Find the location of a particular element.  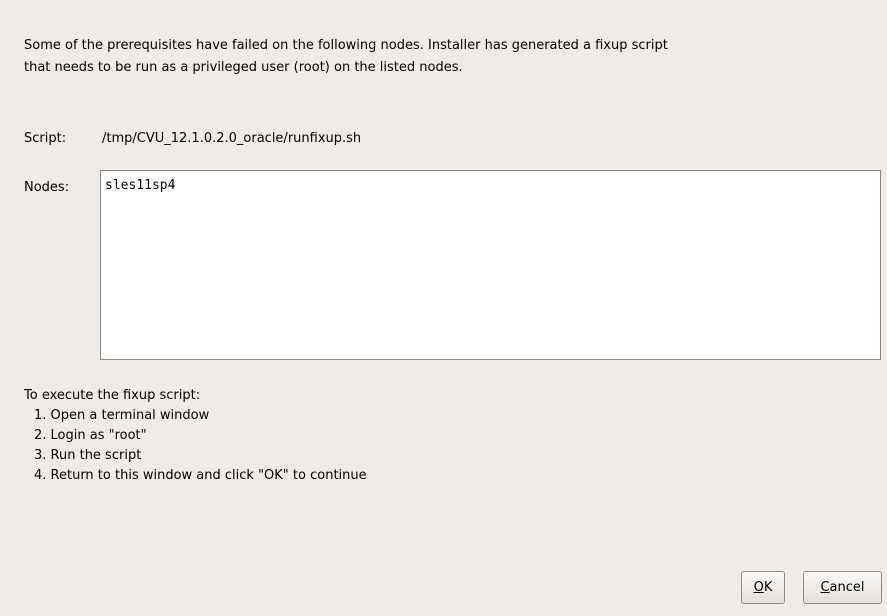

cancel-mnemonic: C is located at coordinates (825, 587).